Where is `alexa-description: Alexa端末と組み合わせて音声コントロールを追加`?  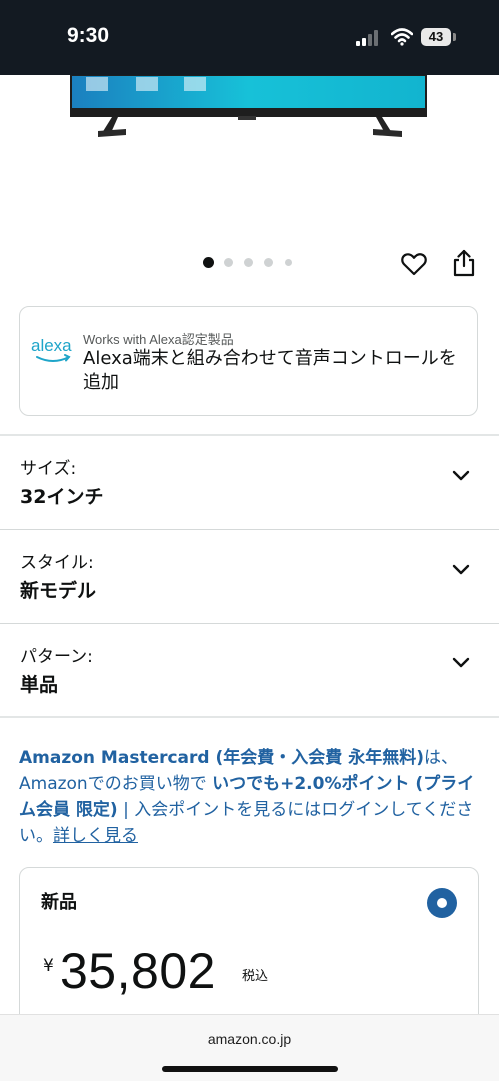 alexa-description: Alexa端末と組み合わせて音声コントロールを追加 is located at coordinates (270, 370).